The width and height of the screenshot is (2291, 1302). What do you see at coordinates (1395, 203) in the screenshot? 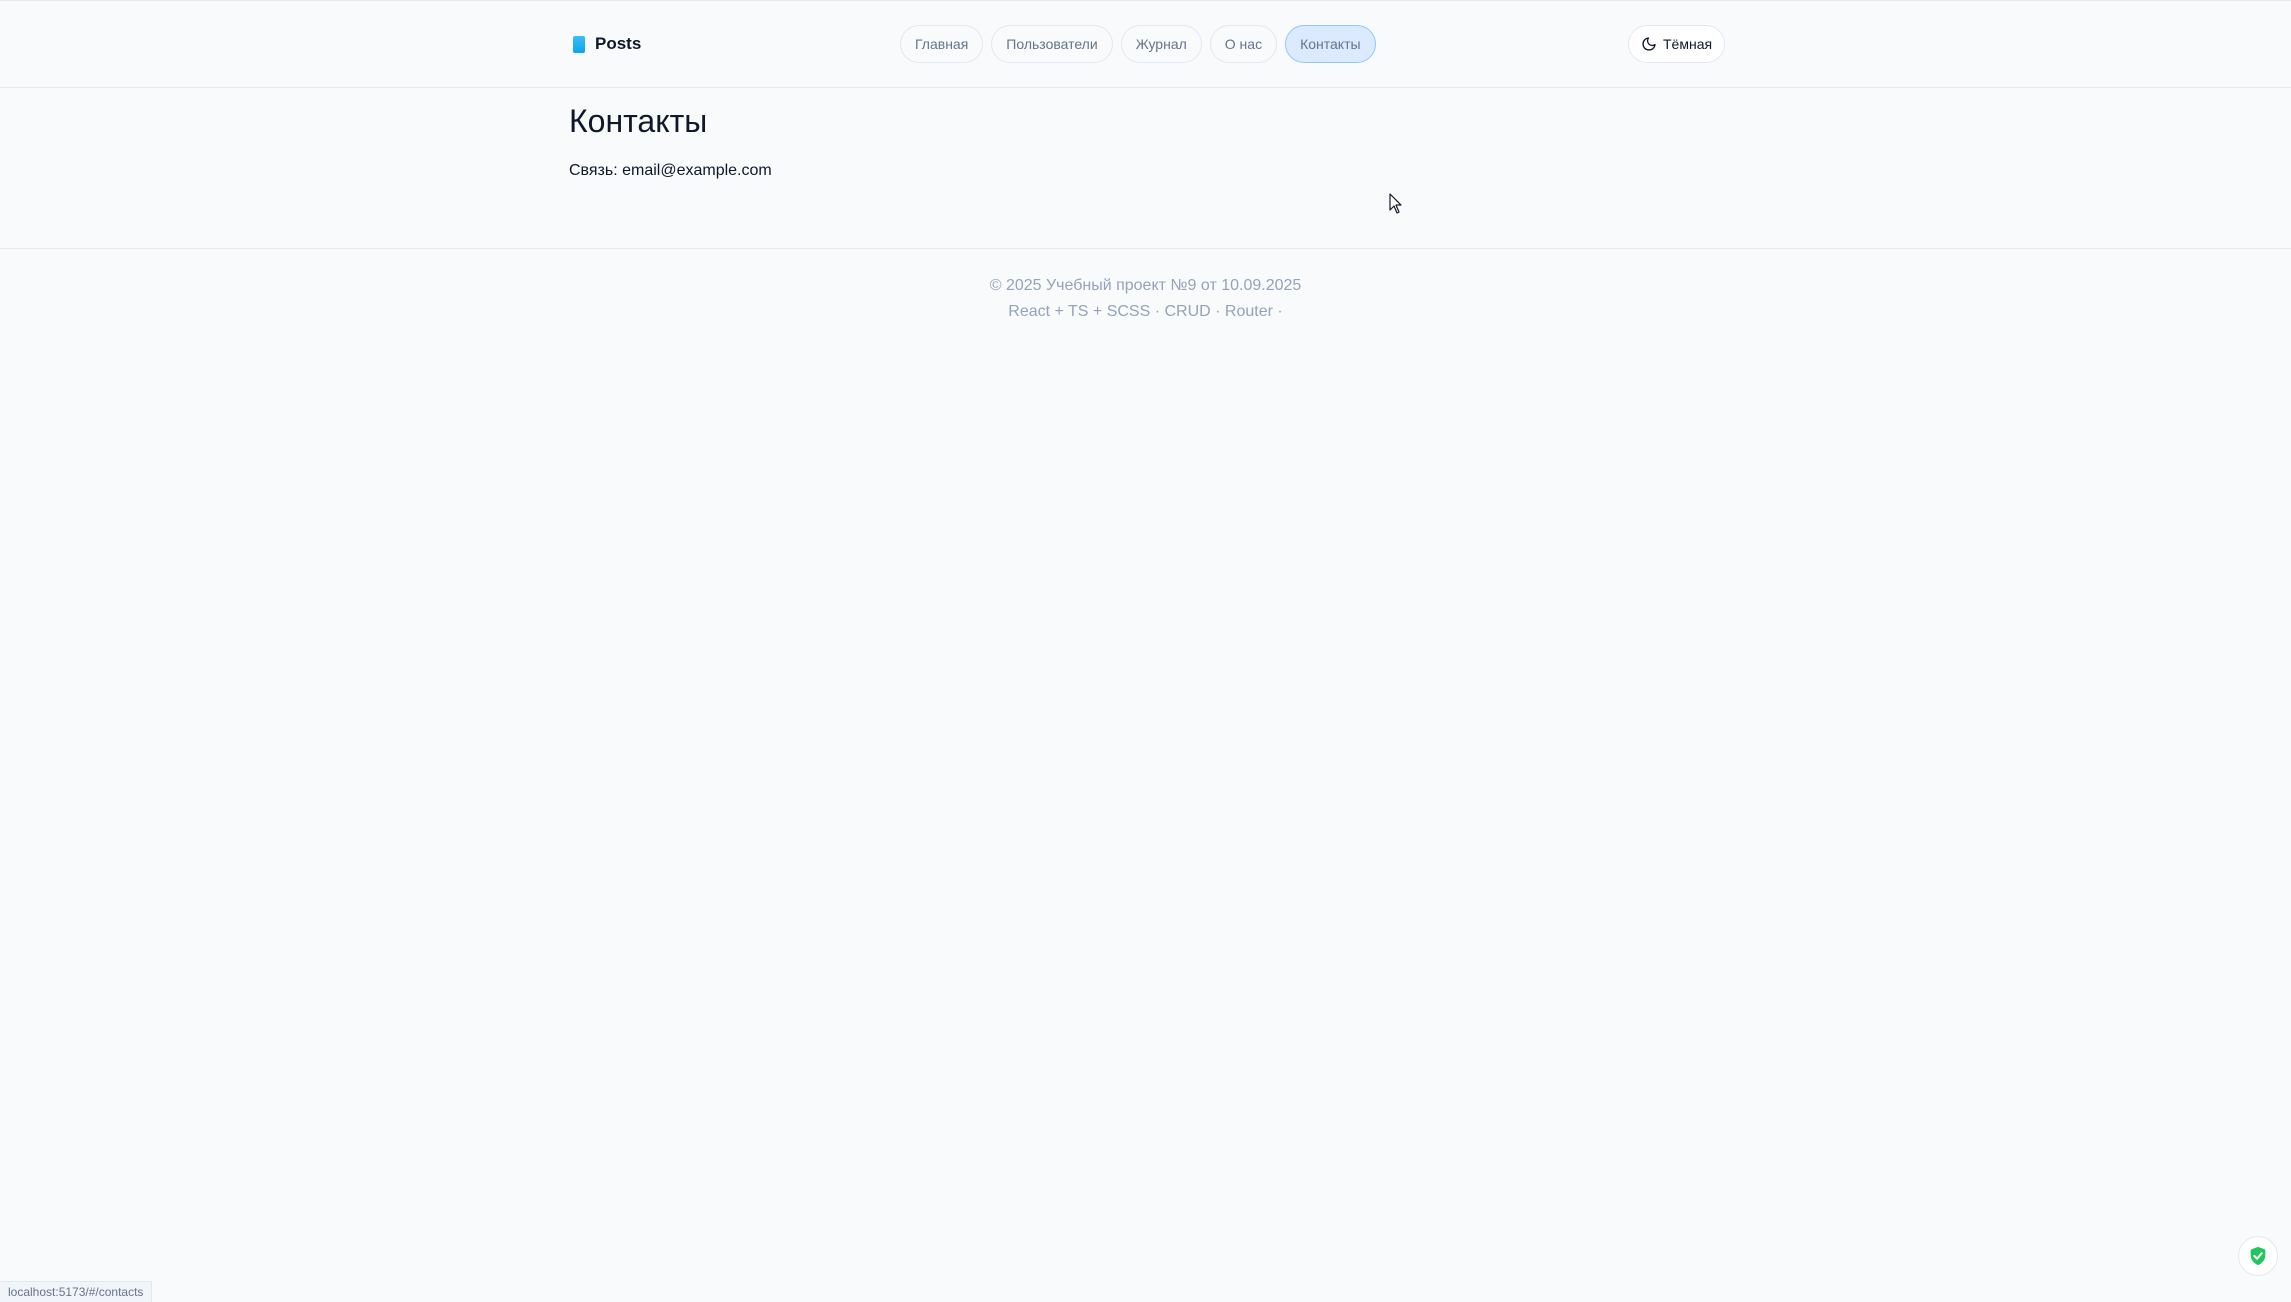
I see `mouse-cursor-icon` at bounding box center [1395, 203].